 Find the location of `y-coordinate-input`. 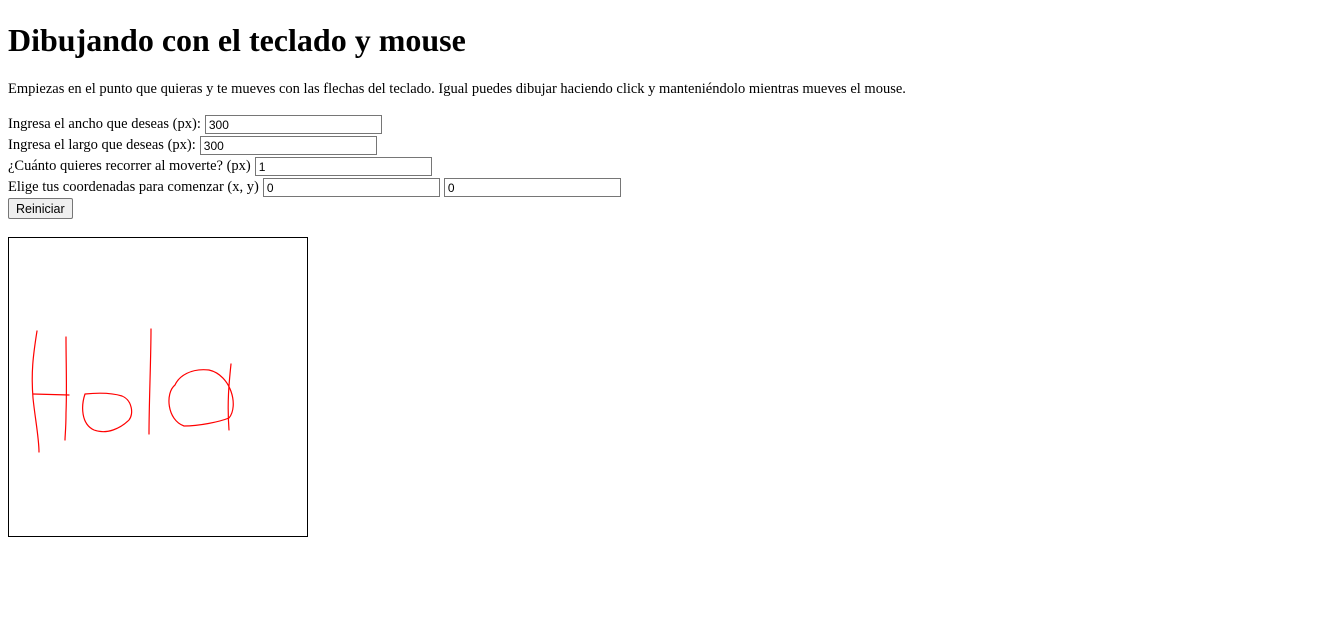

y-coordinate-input is located at coordinates (532, 187).